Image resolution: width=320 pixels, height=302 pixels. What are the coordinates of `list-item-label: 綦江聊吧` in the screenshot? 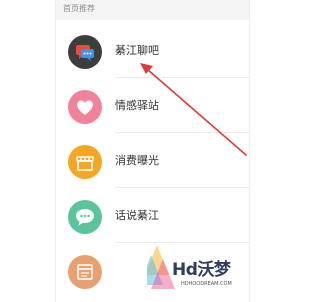 It's located at (137, 50).